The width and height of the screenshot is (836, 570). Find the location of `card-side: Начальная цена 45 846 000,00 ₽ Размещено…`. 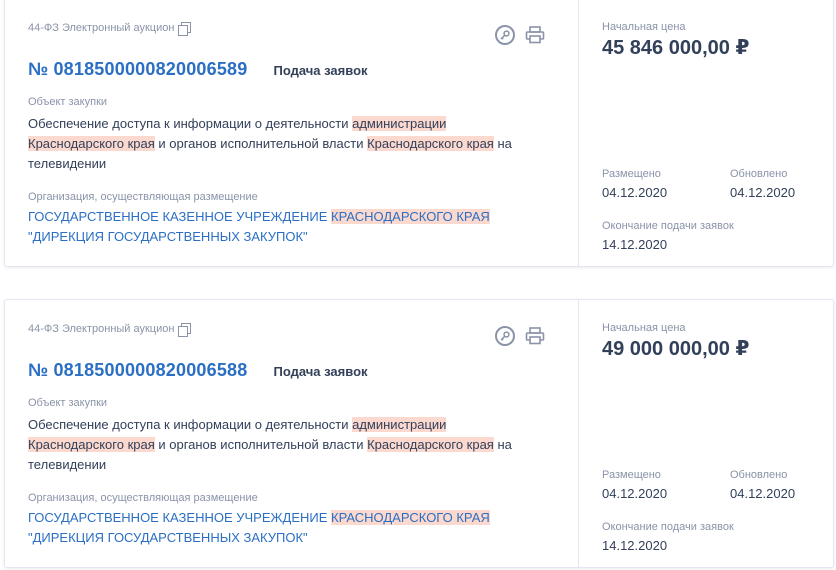

card-side: Начальная цена 45 846 000,00 ₽ Размещено… is located at coordinates (706, 133).